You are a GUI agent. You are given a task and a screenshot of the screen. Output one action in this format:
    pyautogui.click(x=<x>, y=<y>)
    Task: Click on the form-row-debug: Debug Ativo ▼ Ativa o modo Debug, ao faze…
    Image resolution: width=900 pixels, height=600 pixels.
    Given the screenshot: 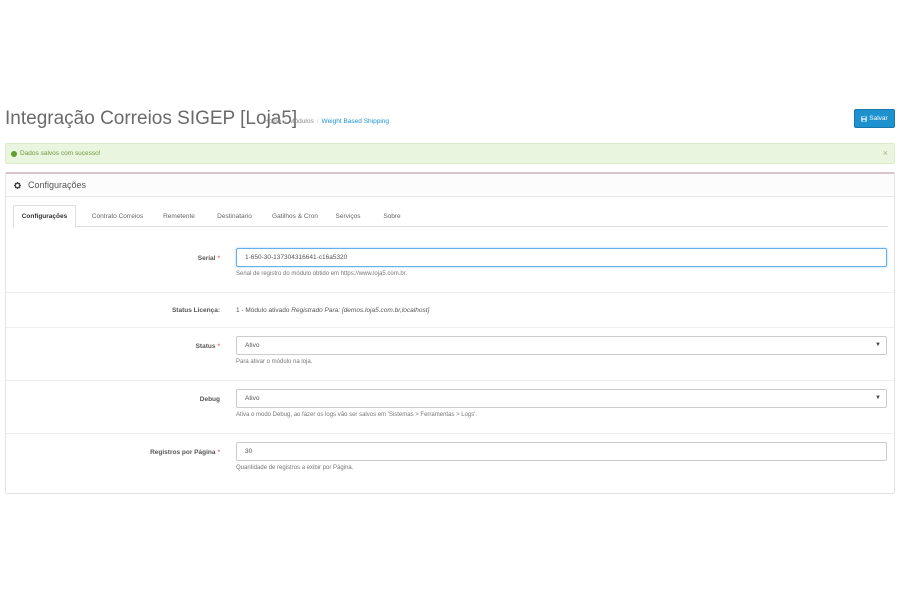 What is the action you would take?
    pyautogui.click(x=450, y=407)
    